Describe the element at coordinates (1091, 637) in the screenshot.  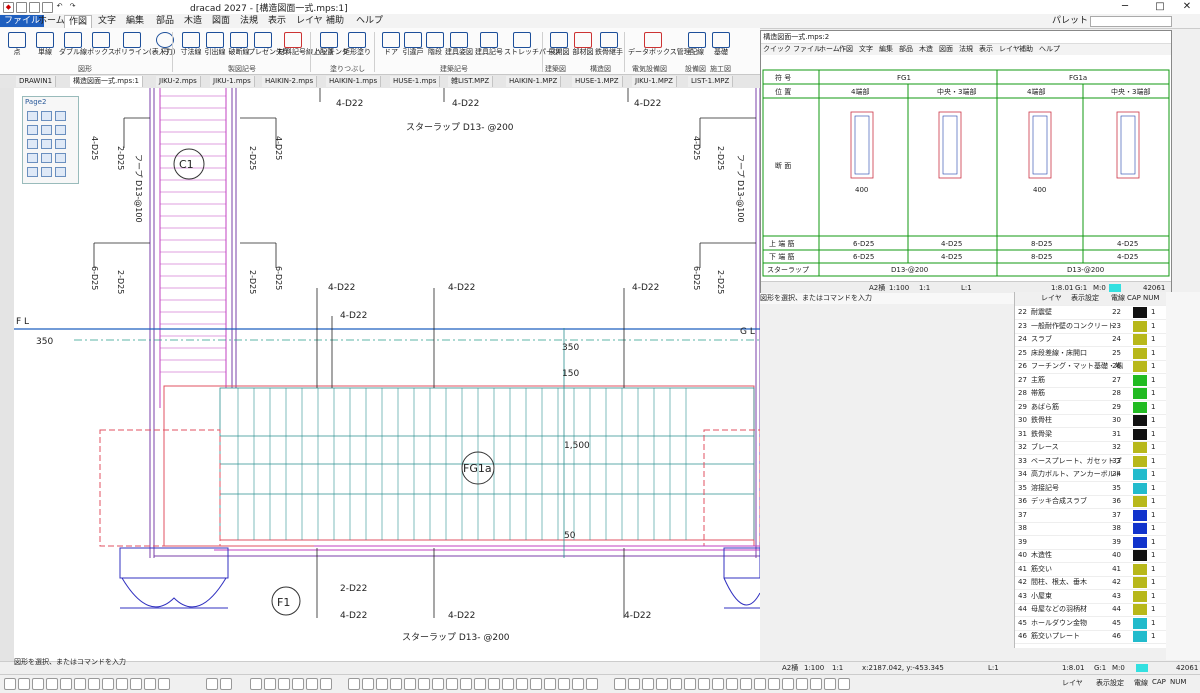
I see `layer-row: 46 筋交いプレート 46 1` at that location.